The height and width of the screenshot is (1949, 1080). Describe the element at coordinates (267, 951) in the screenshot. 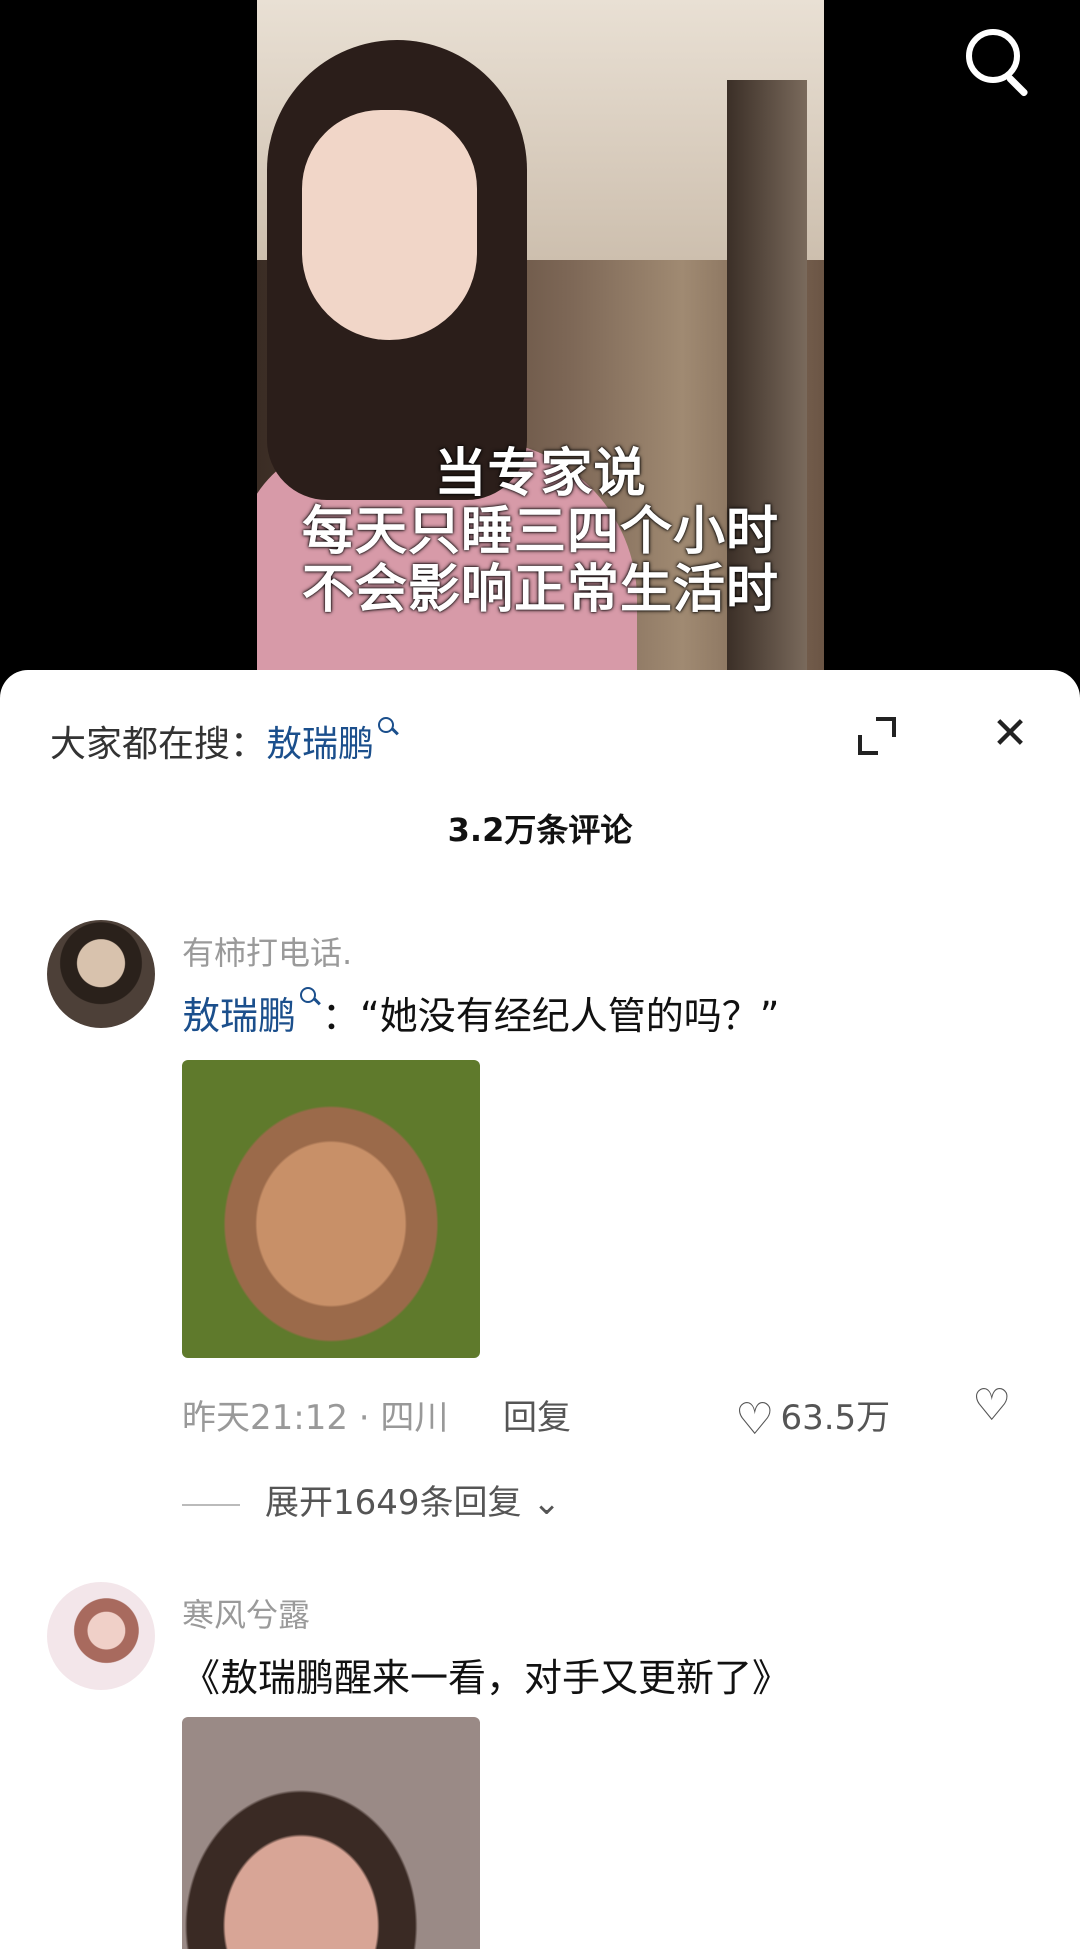

I see `comment-username: 有柿打电话.` at that location.